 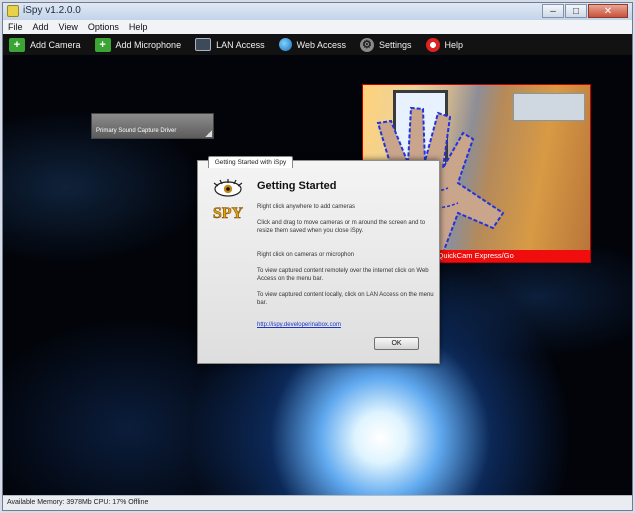 I want to click on dialog-paragraph-1: Right click anywhere to add cameras, so click(x=306, y=207).